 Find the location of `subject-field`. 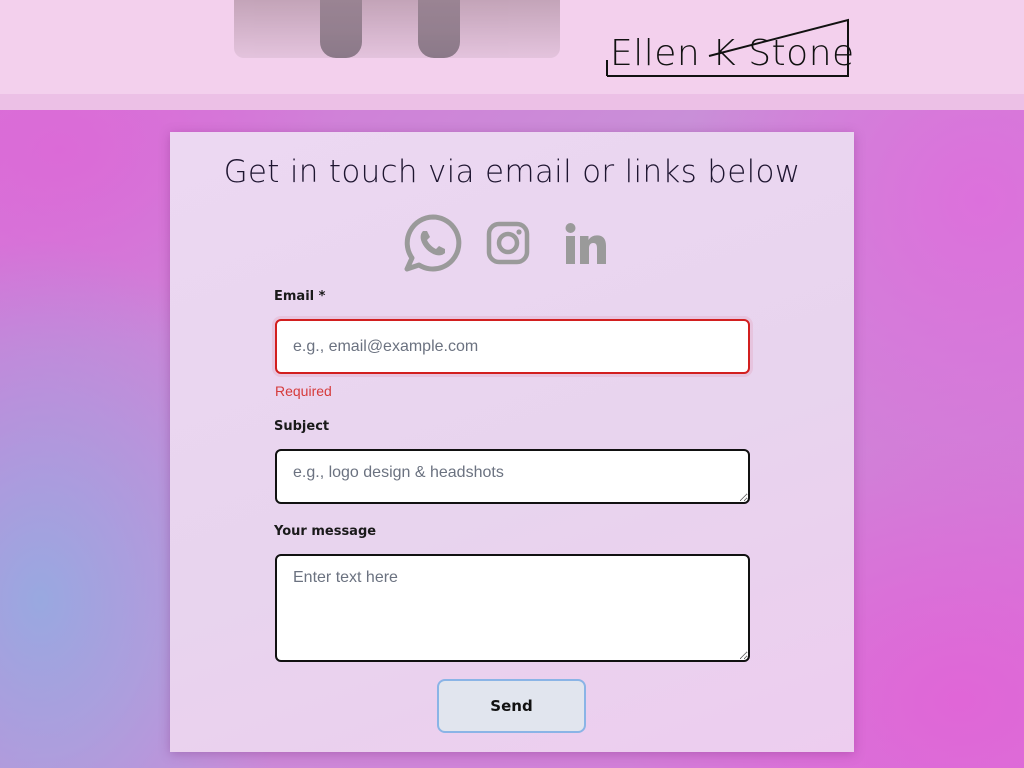

subject-field is located at coordinates (512, 476).